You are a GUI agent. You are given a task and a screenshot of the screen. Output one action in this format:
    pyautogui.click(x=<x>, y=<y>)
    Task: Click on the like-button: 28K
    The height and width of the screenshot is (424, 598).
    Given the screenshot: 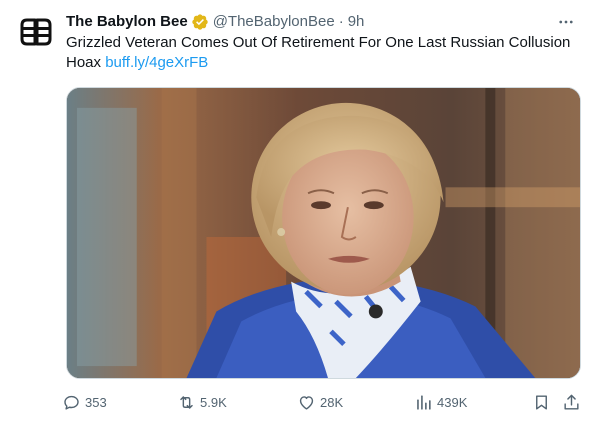 What is the action you would take?
    pyautogui.click(x=320, y=402)
    